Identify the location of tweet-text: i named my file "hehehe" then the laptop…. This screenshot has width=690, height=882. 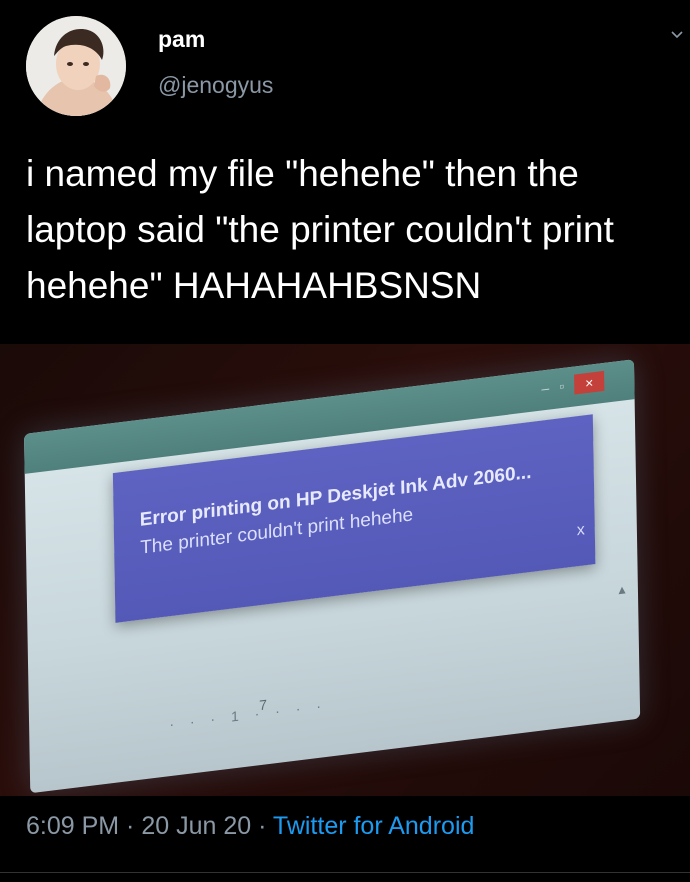
(320, 229).